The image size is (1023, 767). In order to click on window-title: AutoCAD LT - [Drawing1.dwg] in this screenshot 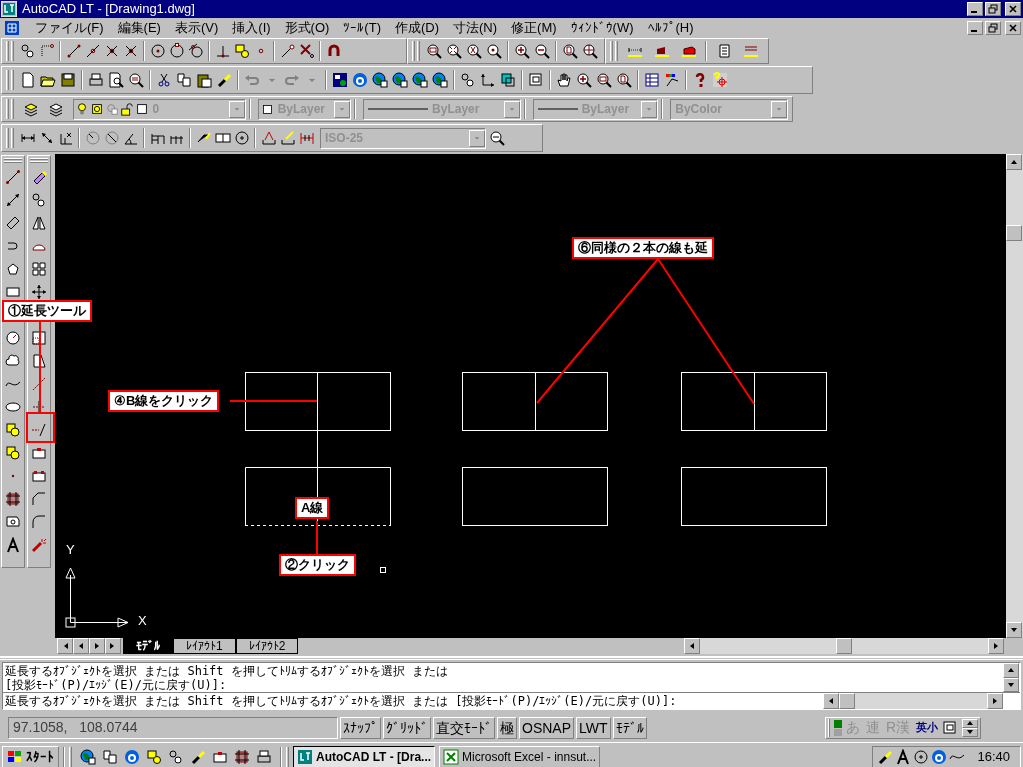, I will do `click(109, 9)`.